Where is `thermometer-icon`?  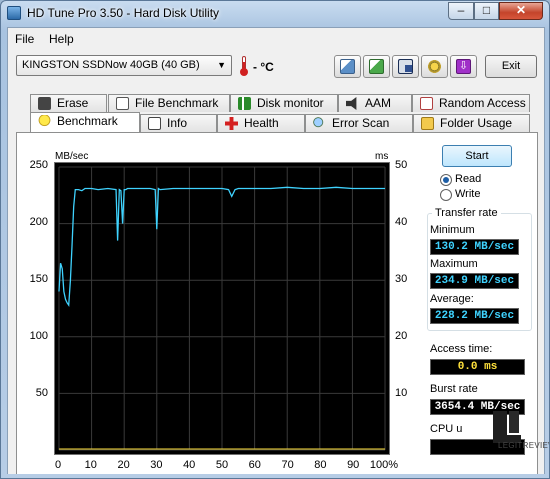 thermometer-icon is located at coordinates (244, 66).